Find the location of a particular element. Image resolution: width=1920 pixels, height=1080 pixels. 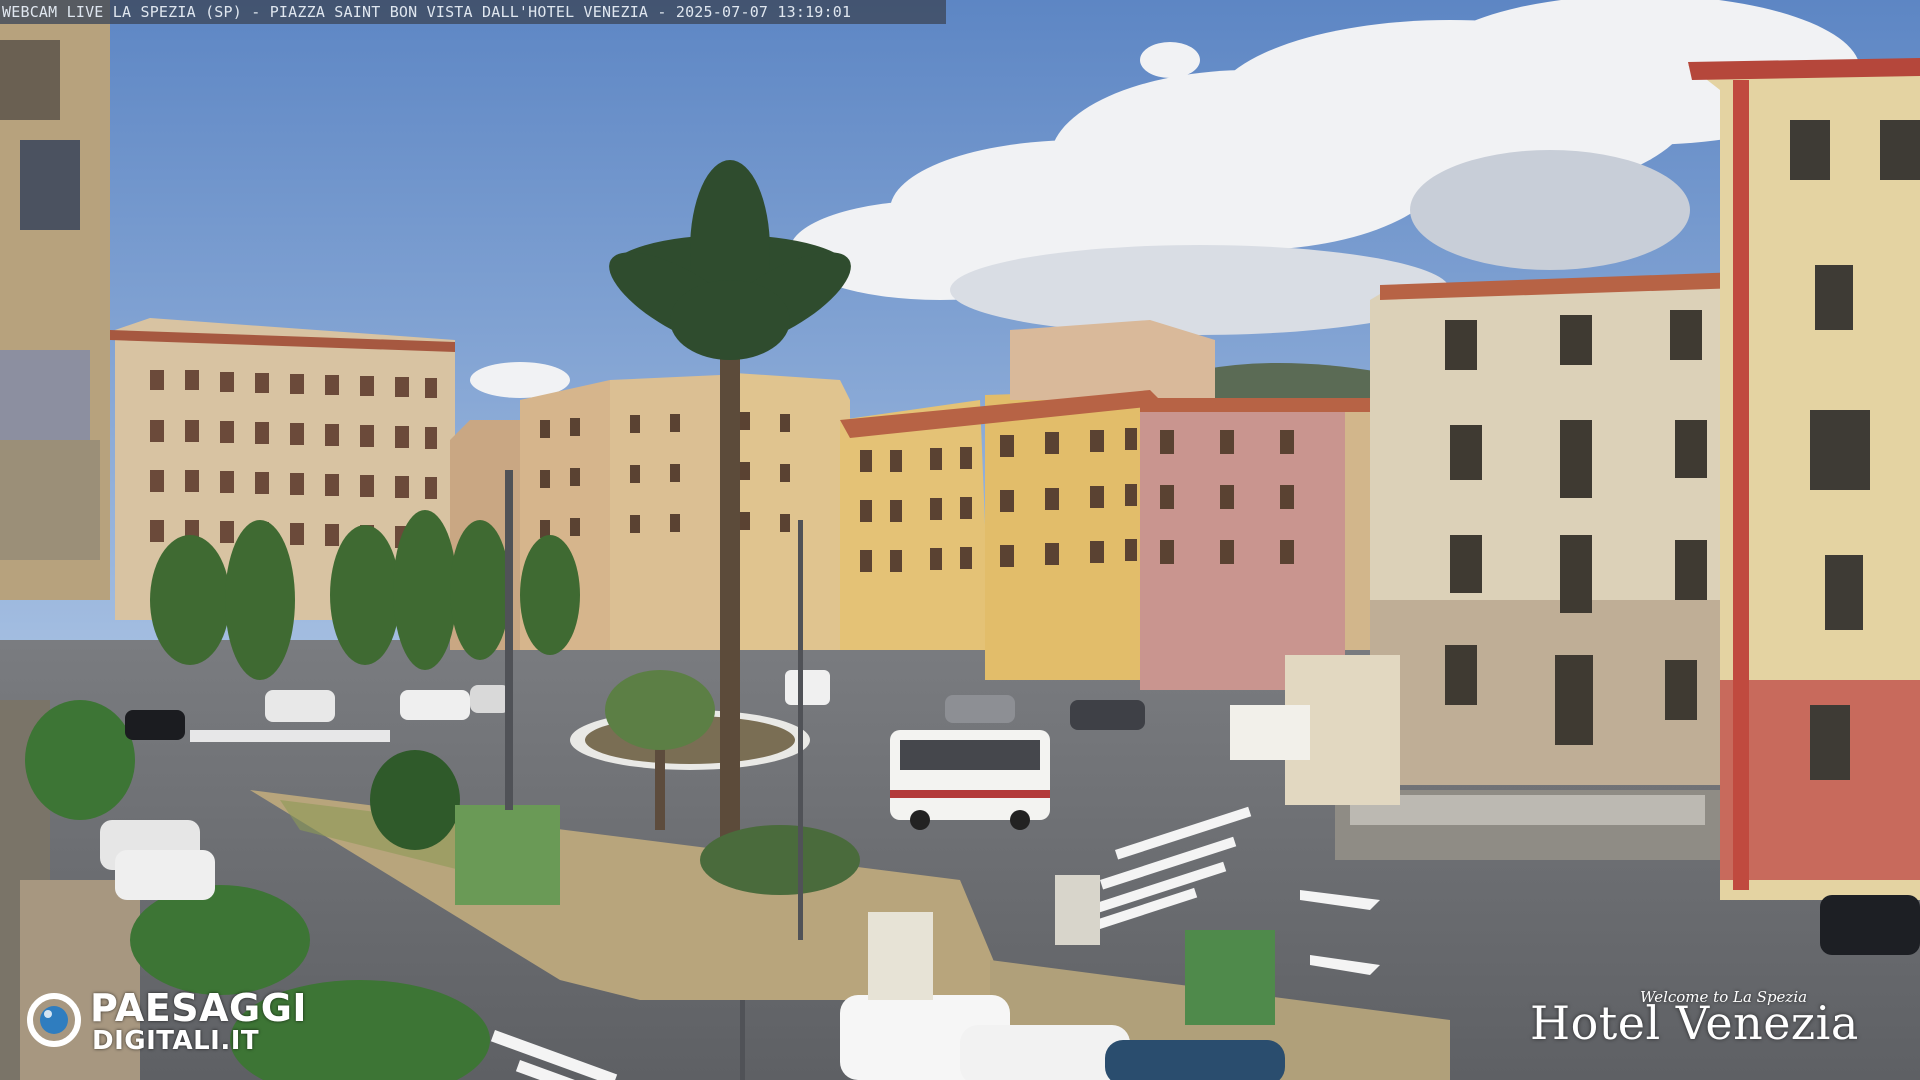

hotel-venezia-logo: Welcome to La Spezia Hotel Venezia is located at coordinates (1720, 1023).